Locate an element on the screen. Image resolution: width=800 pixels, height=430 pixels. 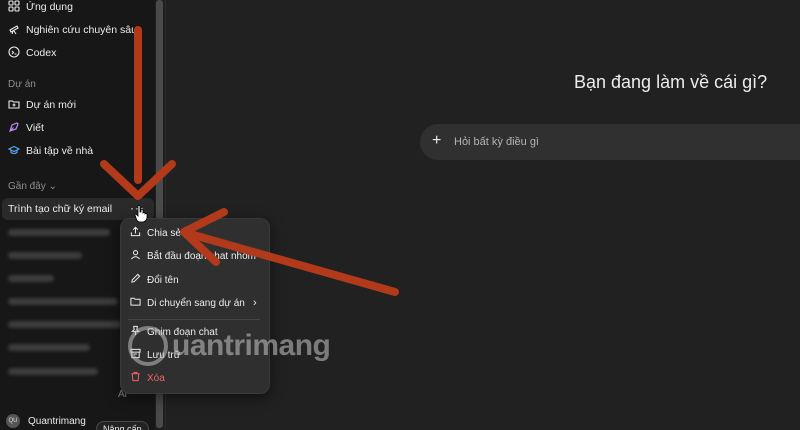
pencil-icon is located at coordinates (135, 280).